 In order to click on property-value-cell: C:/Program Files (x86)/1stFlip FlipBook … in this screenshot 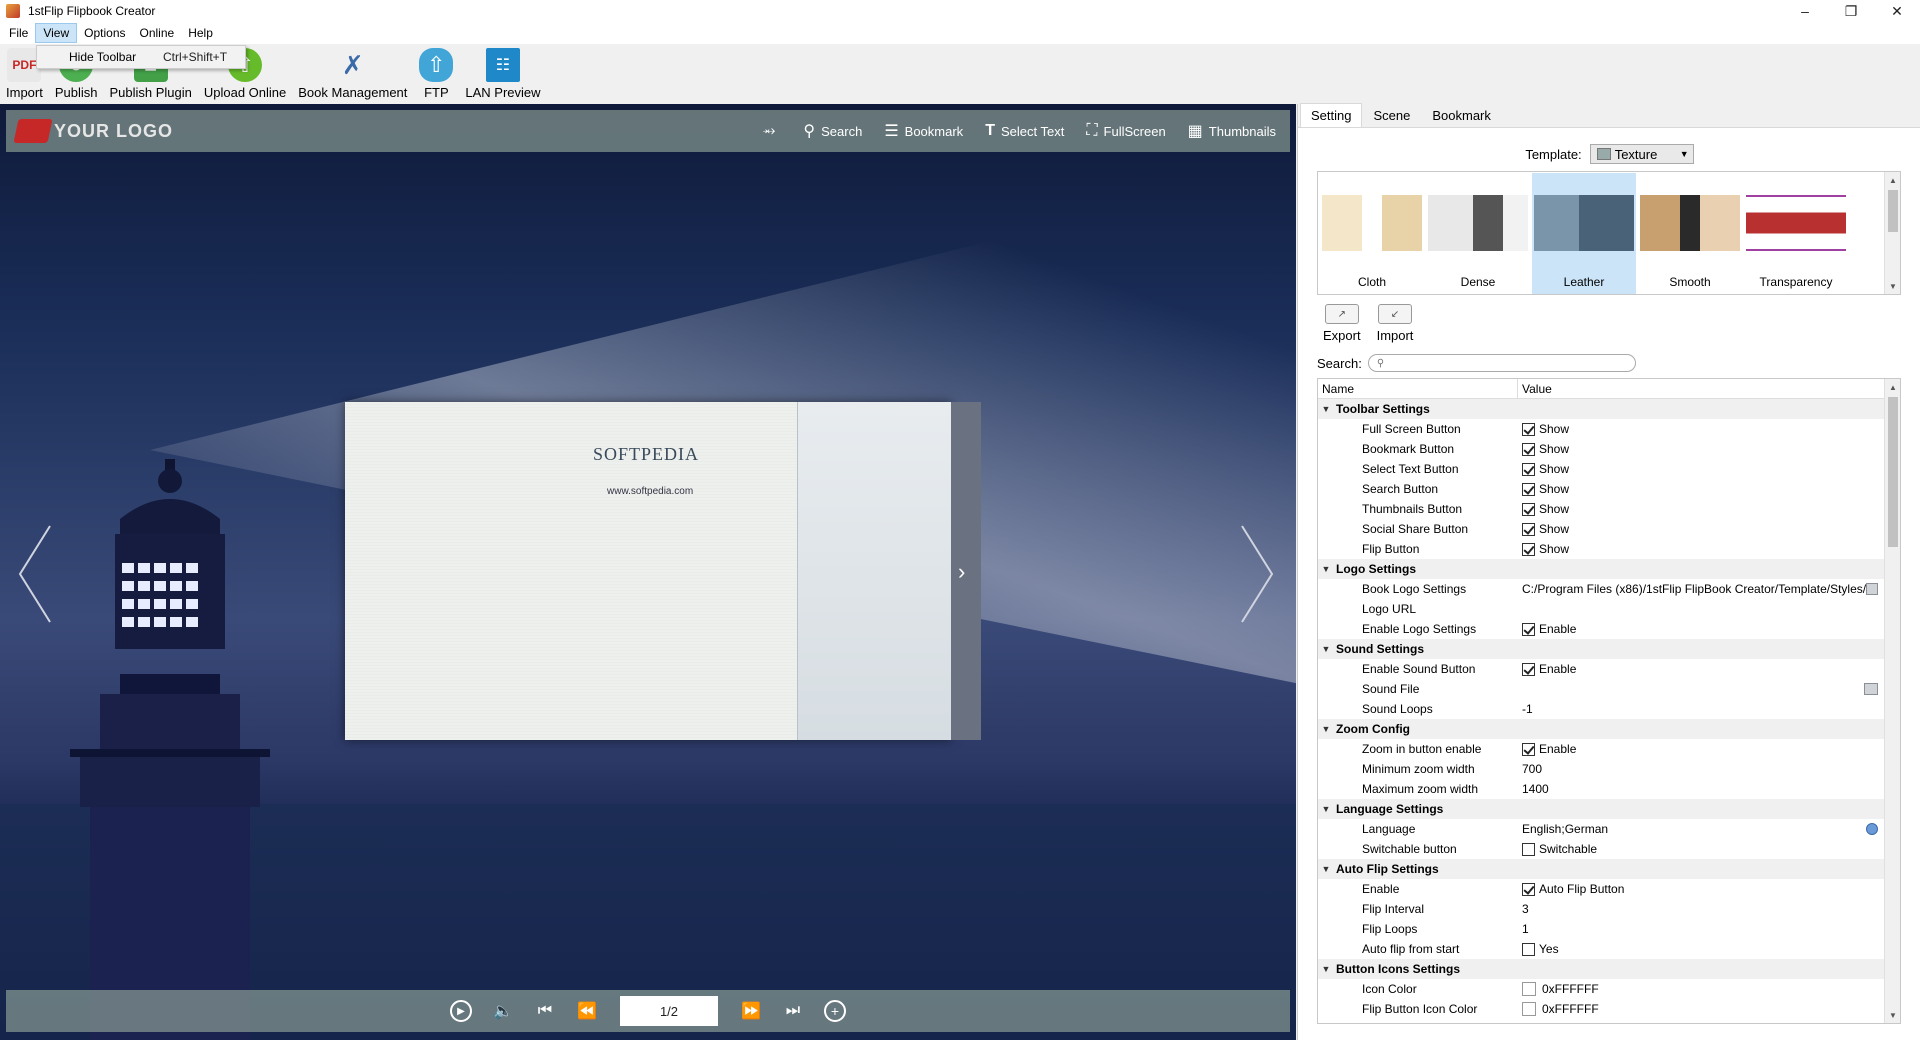, I will do `click(1701, 589)`.